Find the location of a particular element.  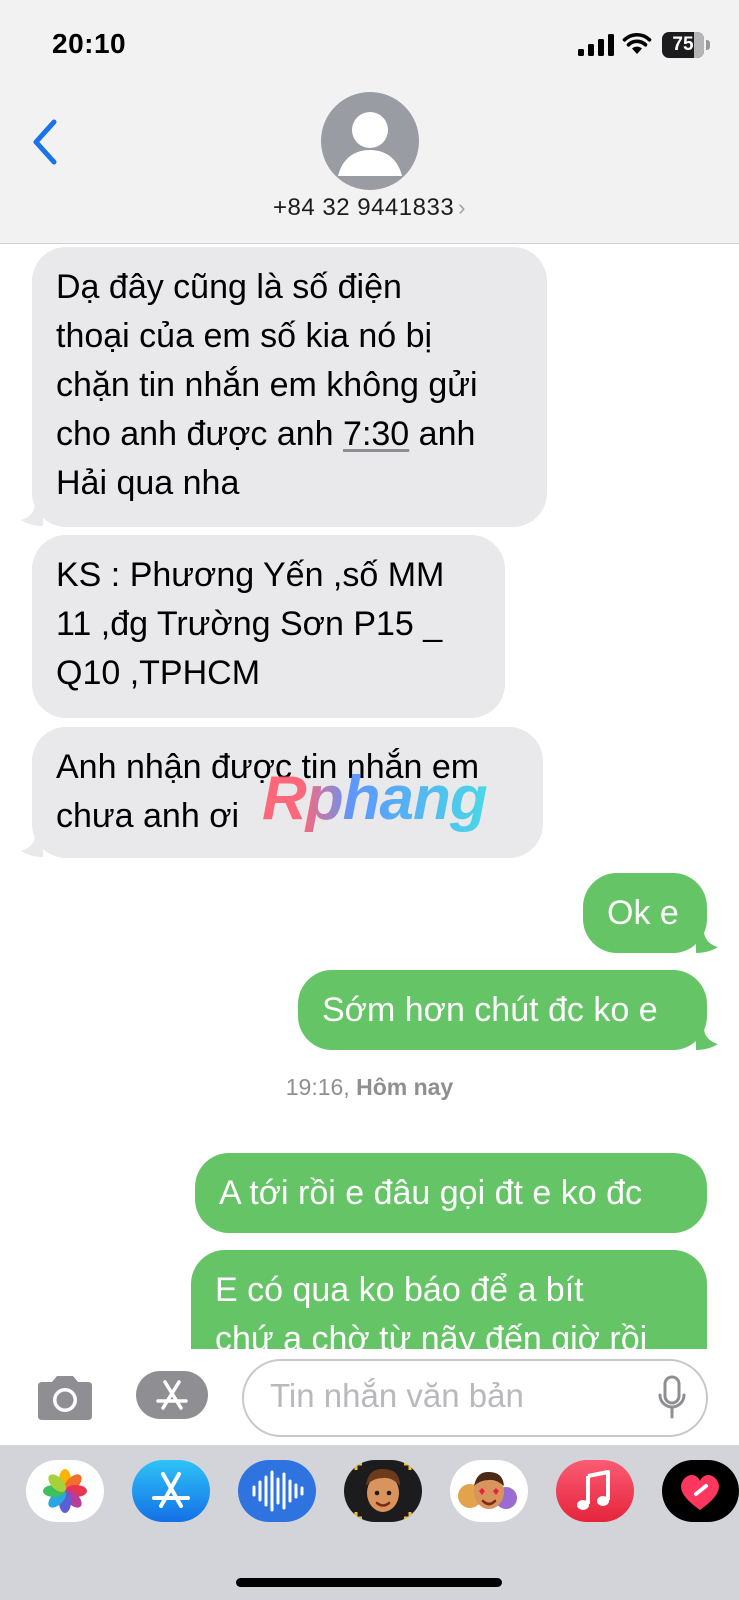

status-bar: 20:10 75 is located at coordinates (369, 46).